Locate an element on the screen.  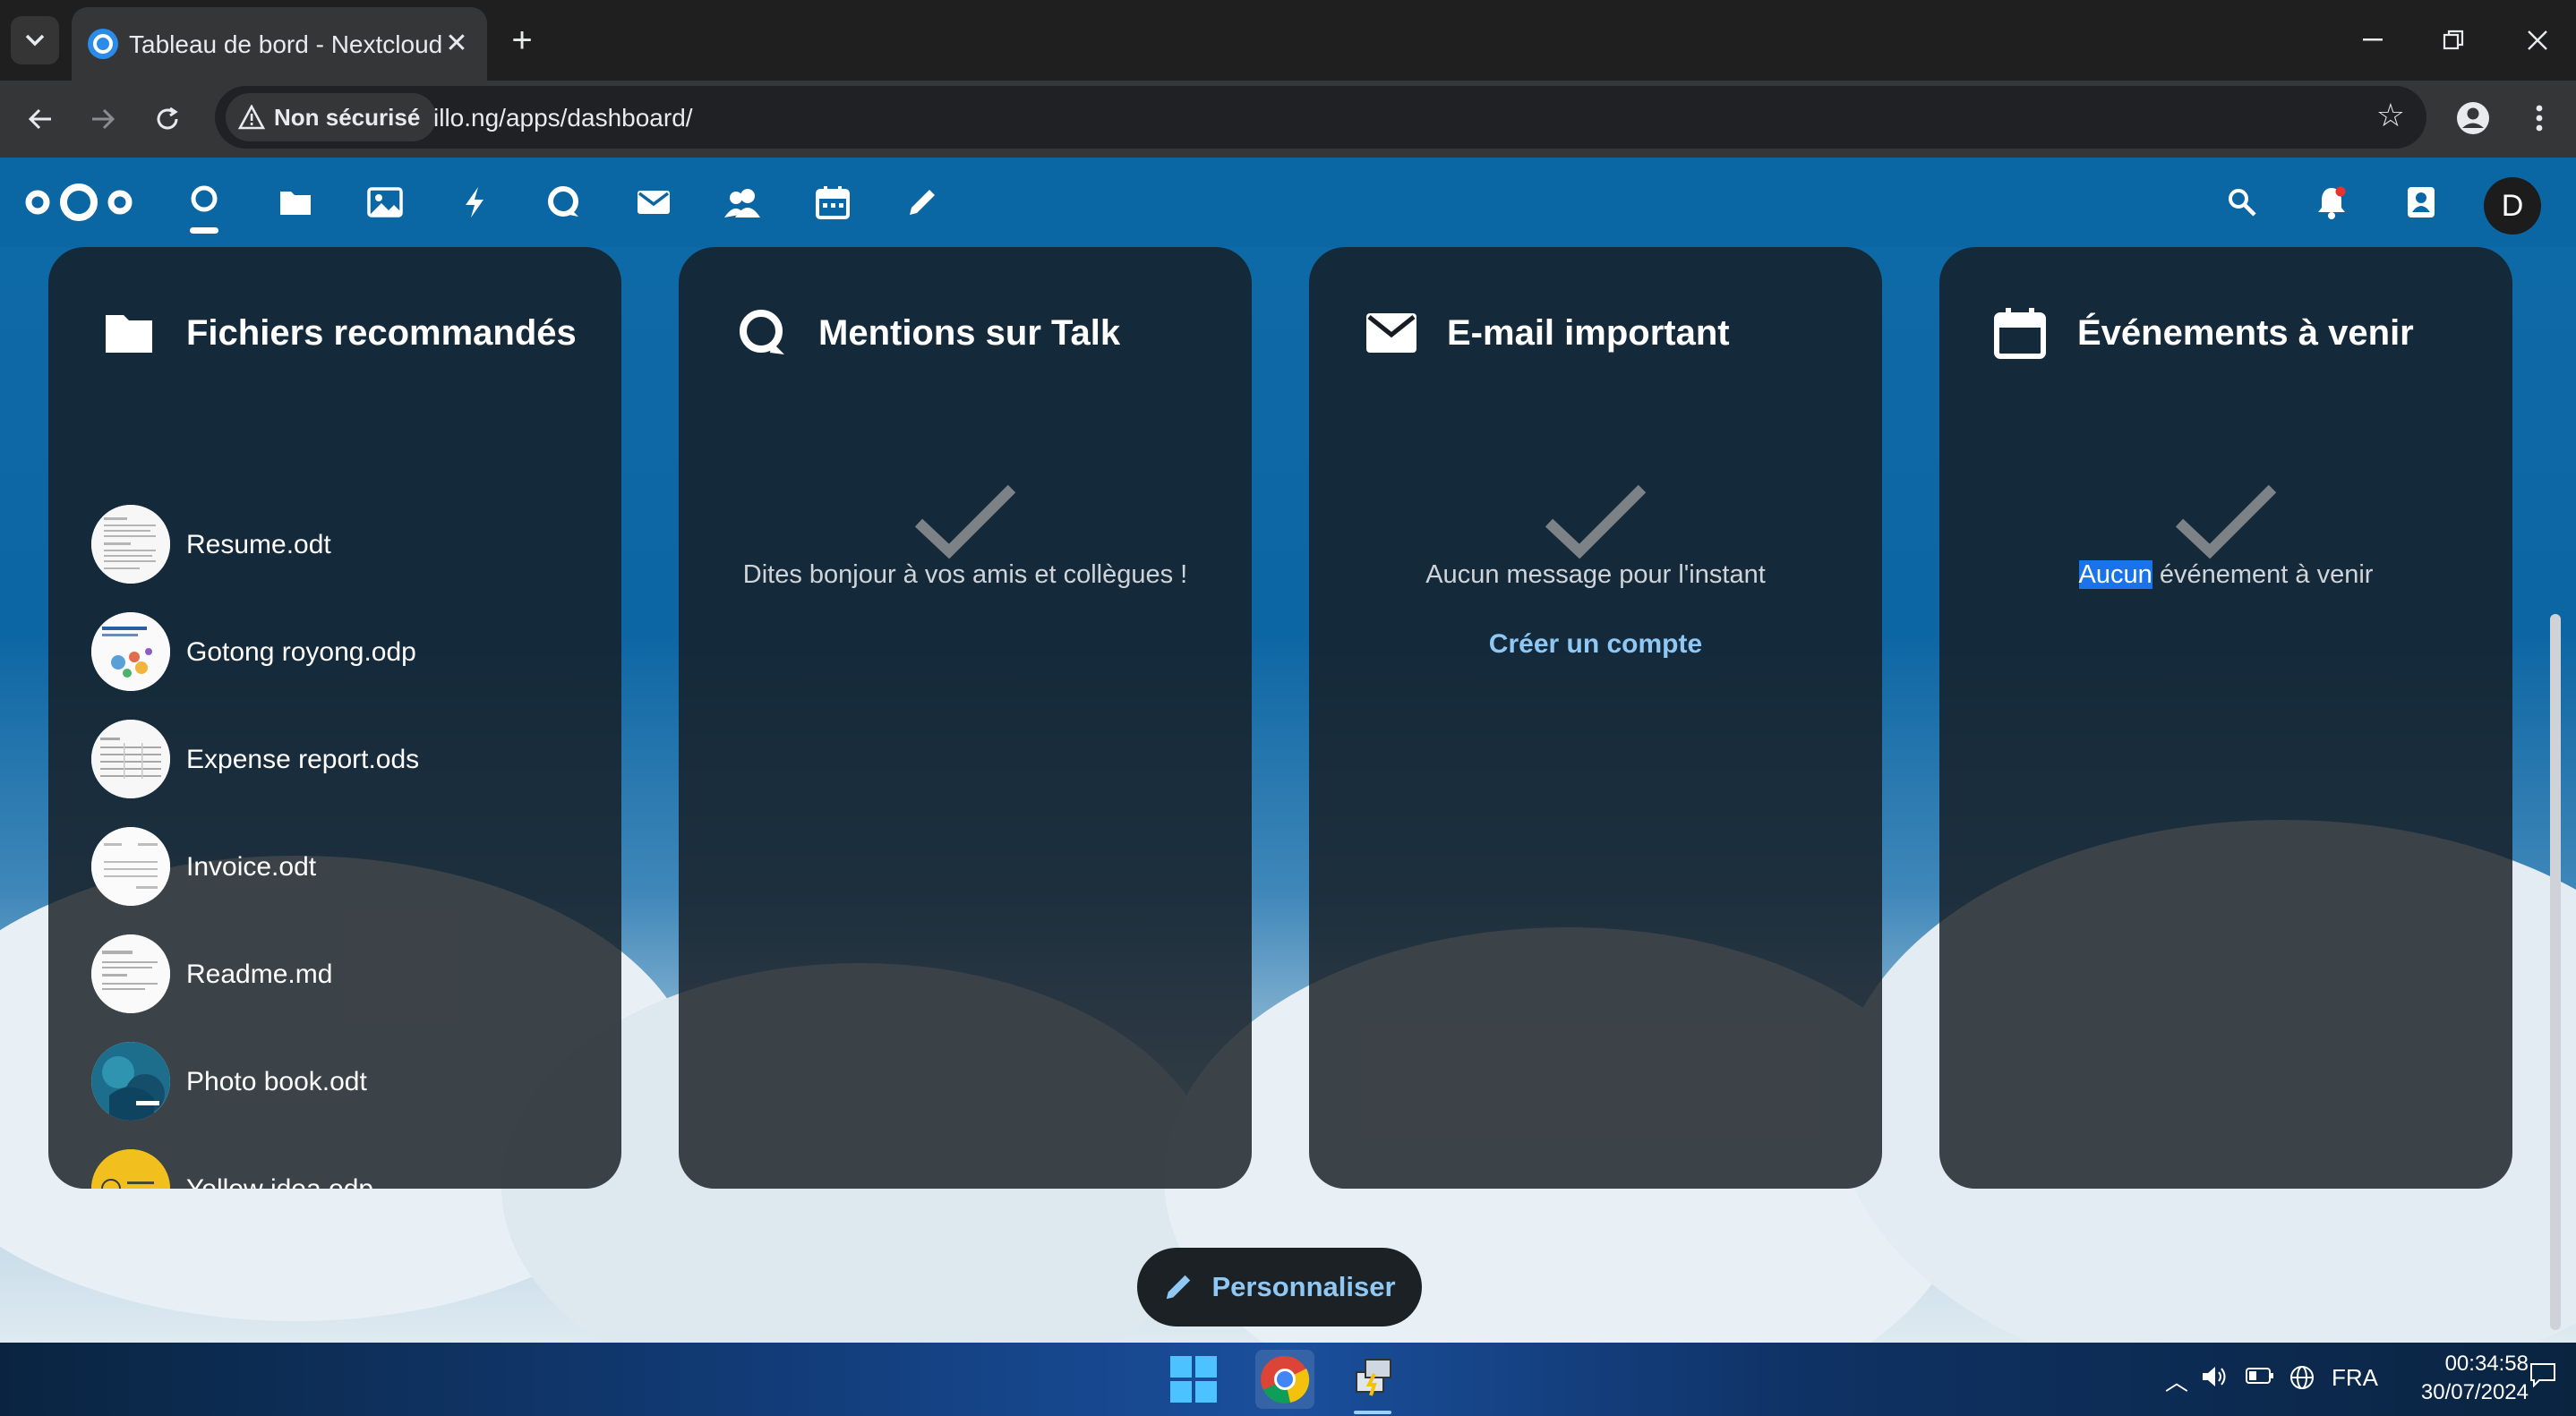
speaker-icon is located at coordinates (2215, 1380).